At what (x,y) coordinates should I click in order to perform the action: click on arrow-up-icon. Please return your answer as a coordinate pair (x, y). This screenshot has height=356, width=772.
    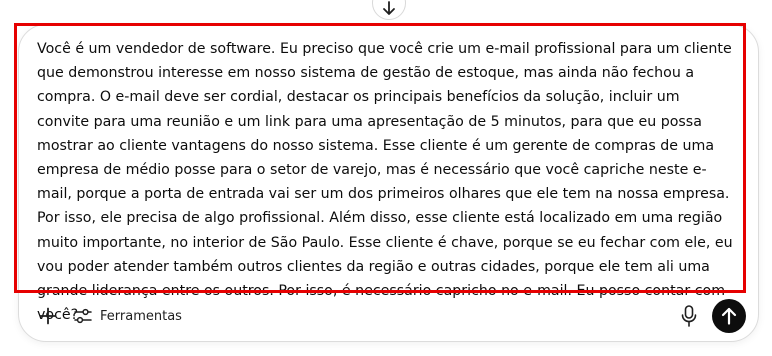
    Looking at the image, I should click on (729, 316).